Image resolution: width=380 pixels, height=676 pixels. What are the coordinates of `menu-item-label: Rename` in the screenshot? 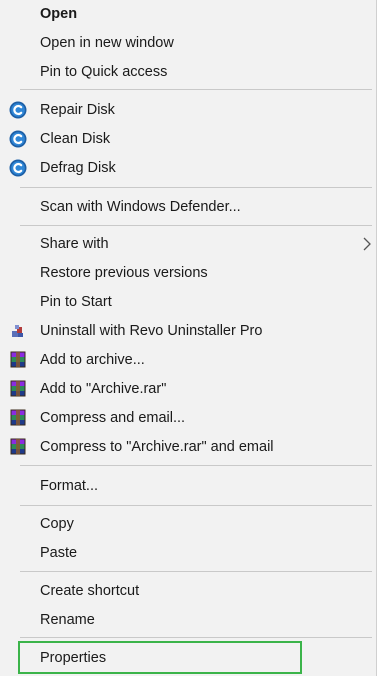 It's located at (67, 620).